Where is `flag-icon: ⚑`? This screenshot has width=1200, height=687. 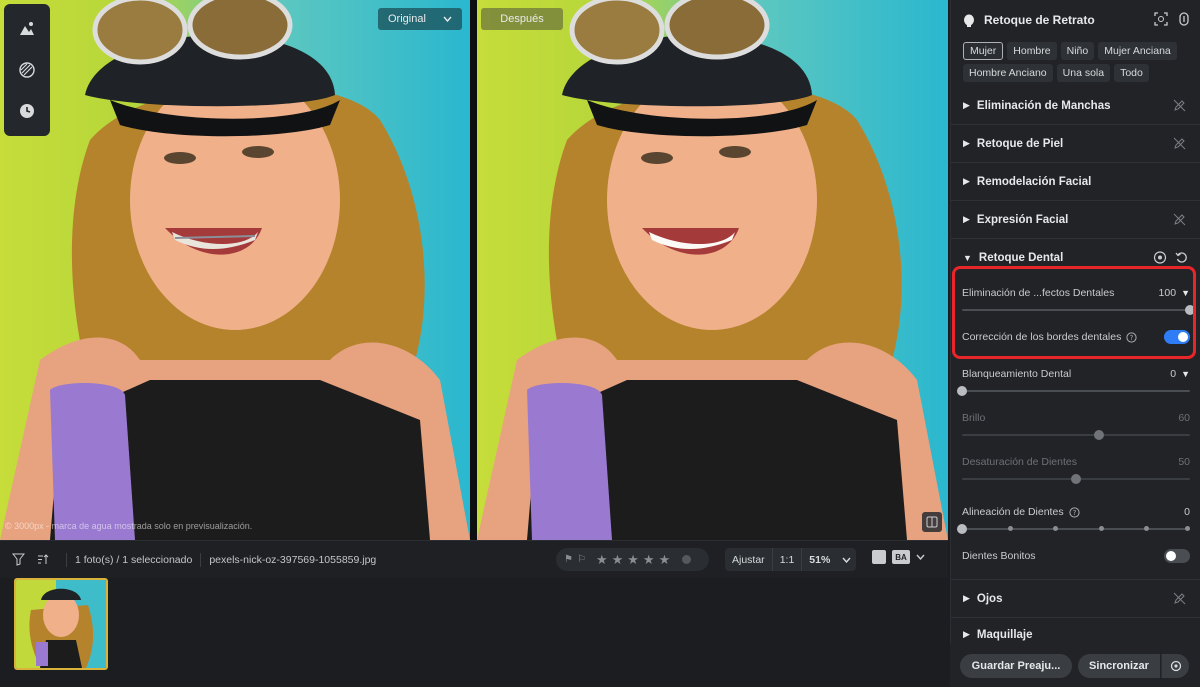 flag-icon: ⚑ is located at coordinates (568, 559).